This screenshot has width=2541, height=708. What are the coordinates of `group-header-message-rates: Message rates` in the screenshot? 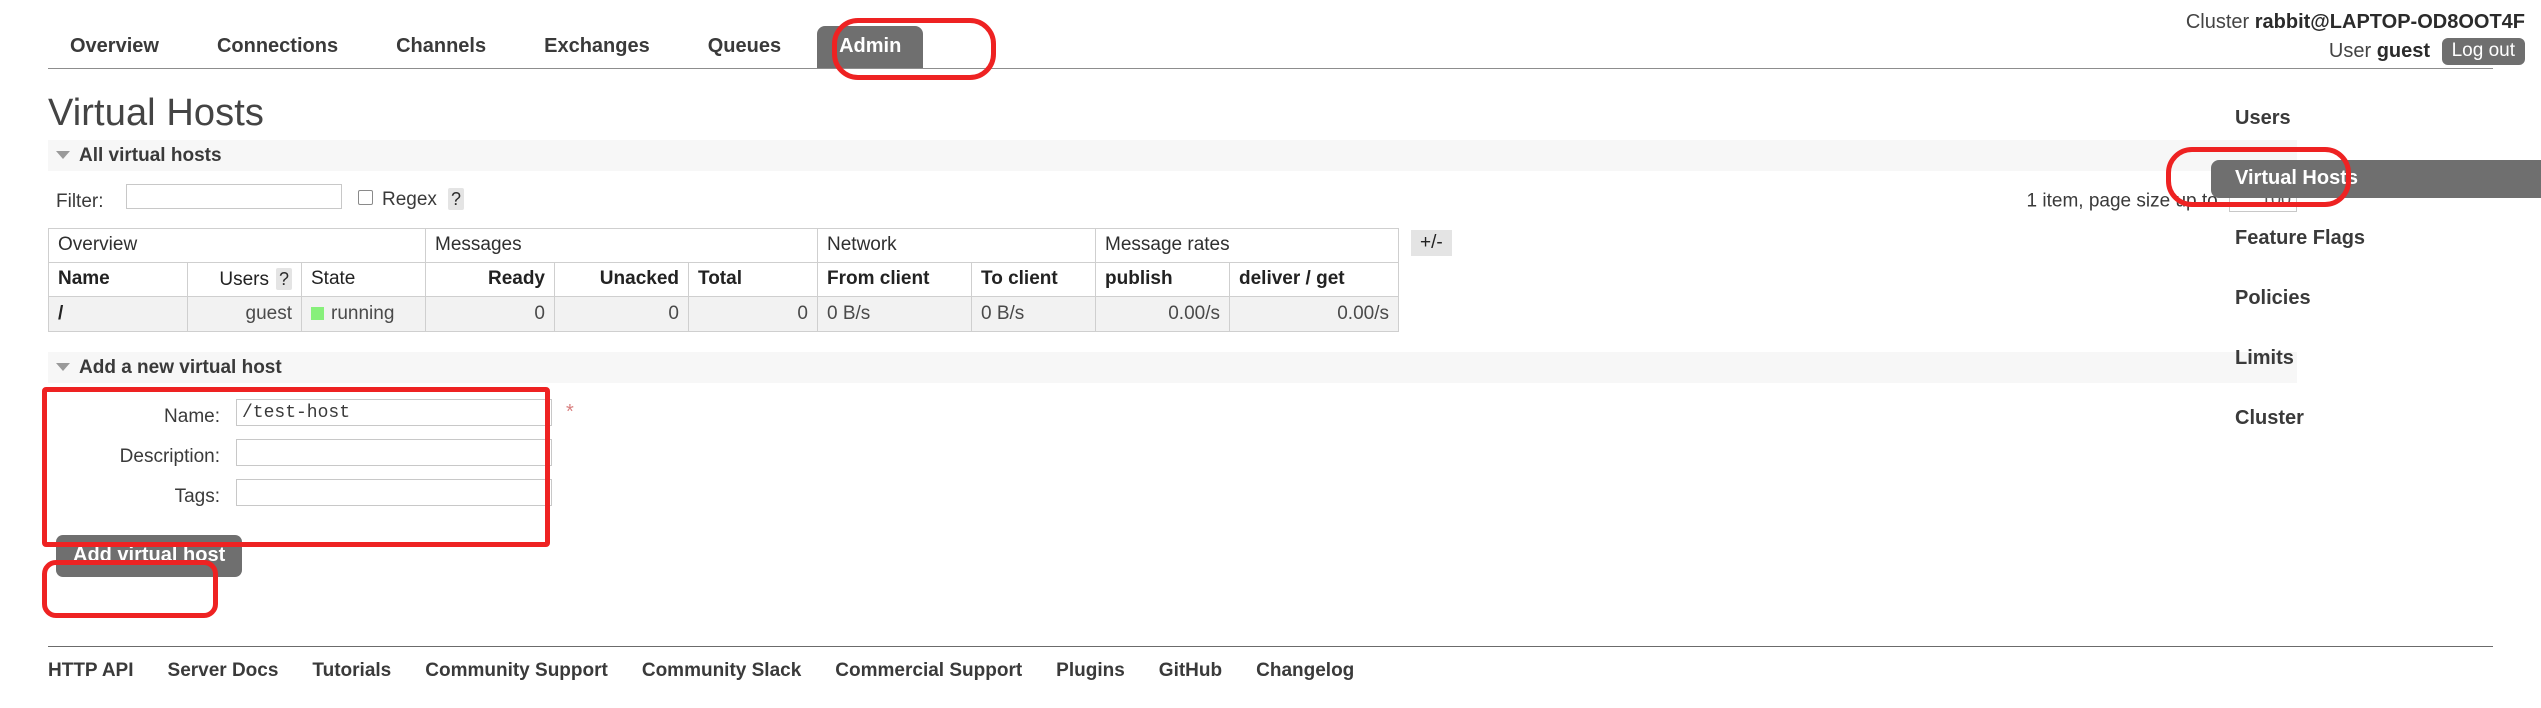 It's located at (1247, 245).